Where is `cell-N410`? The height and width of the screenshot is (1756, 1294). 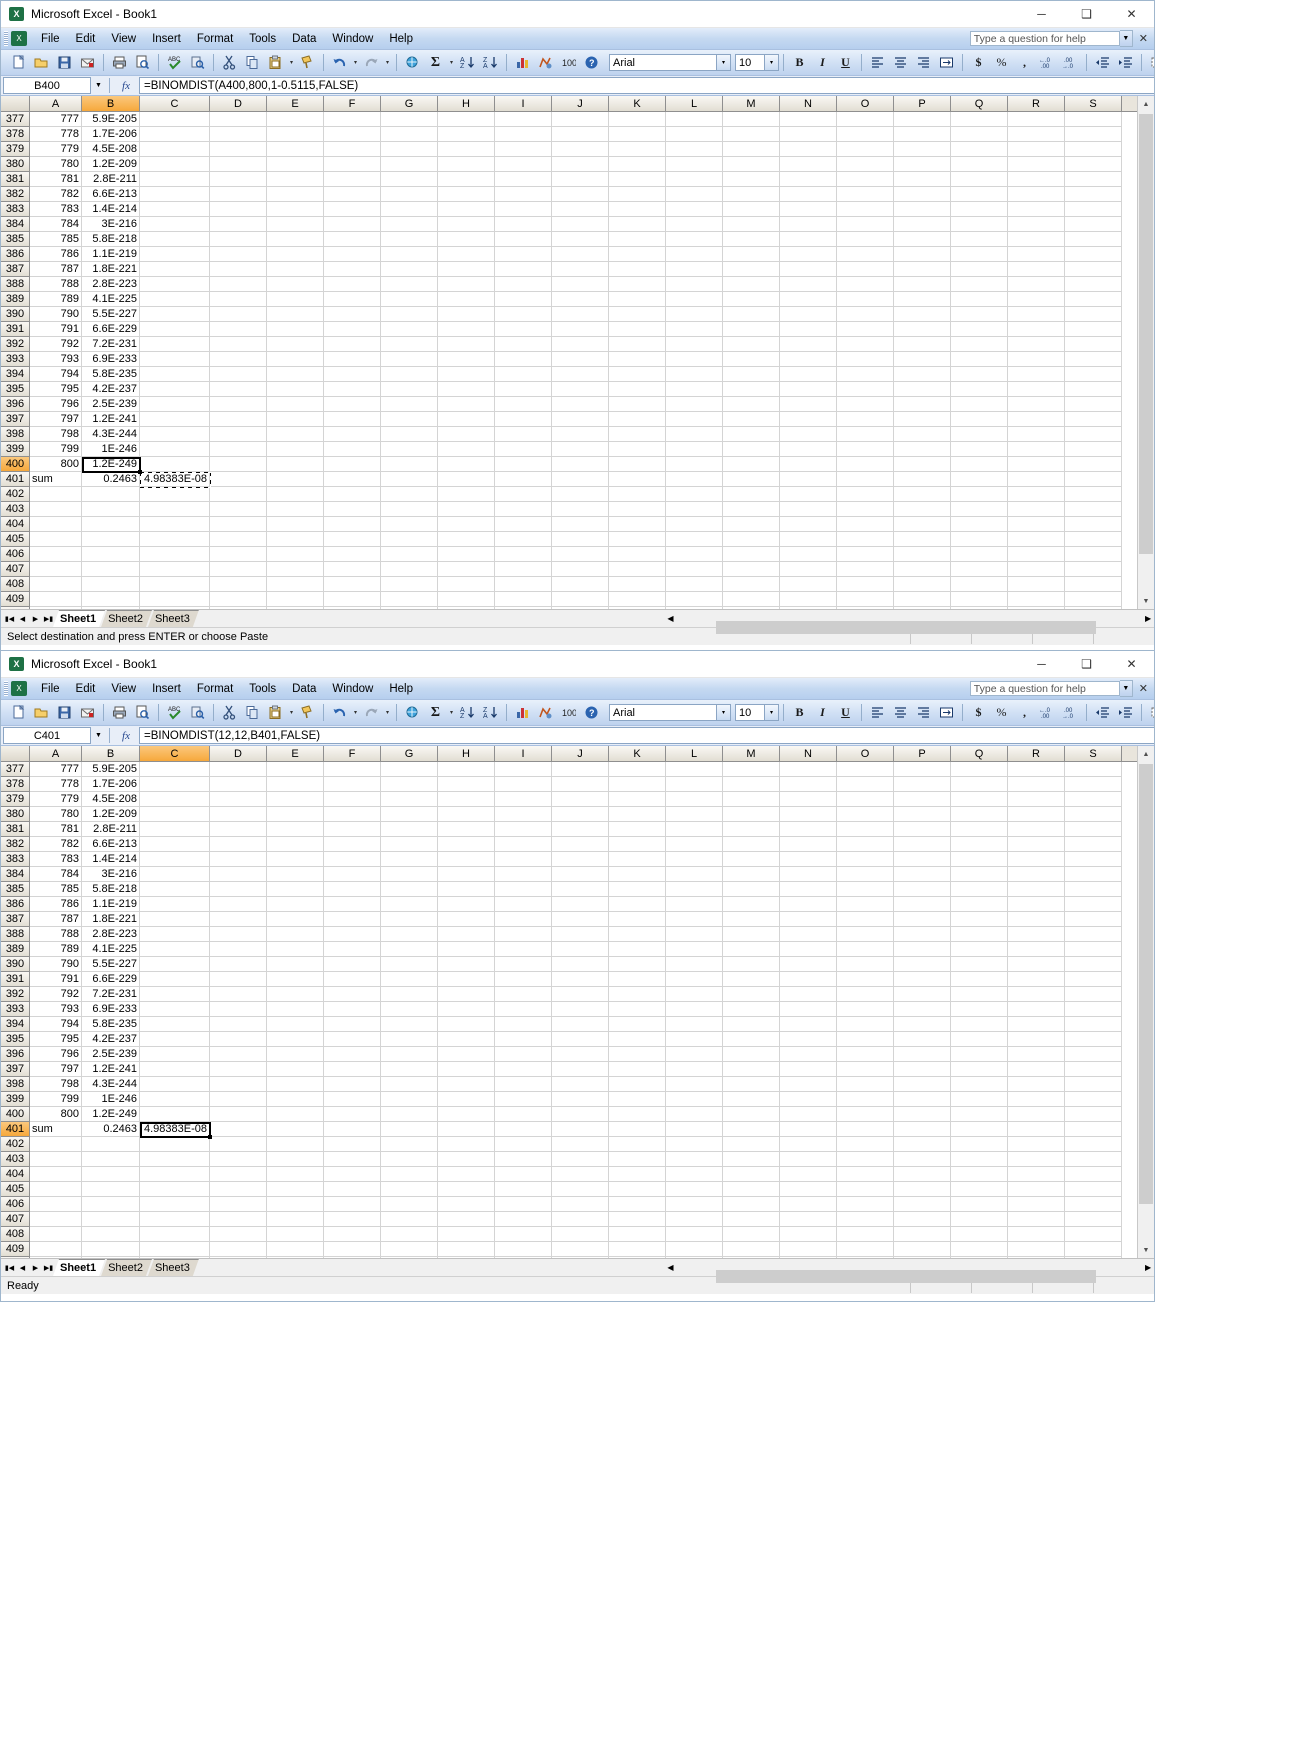
cell-N410 is located at coordinates (808, 1257).